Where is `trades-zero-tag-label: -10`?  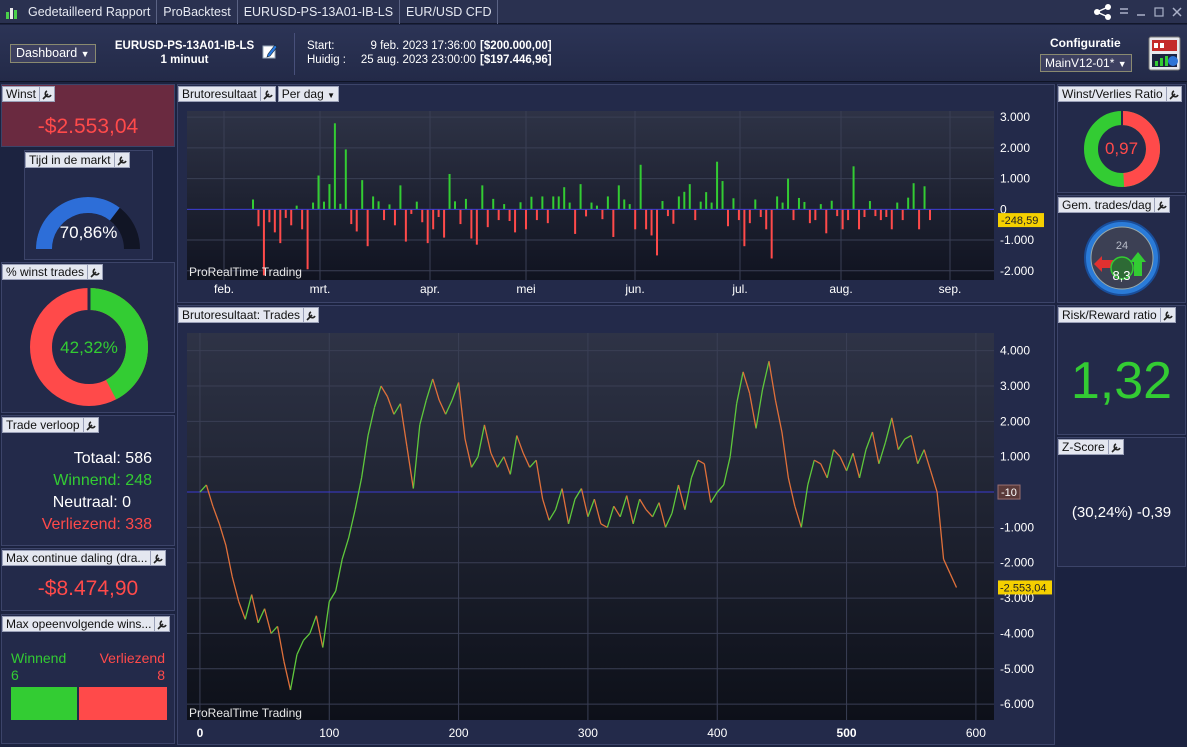
trades-zero-tag-label: -10 is located at coordinates (1009, 493).